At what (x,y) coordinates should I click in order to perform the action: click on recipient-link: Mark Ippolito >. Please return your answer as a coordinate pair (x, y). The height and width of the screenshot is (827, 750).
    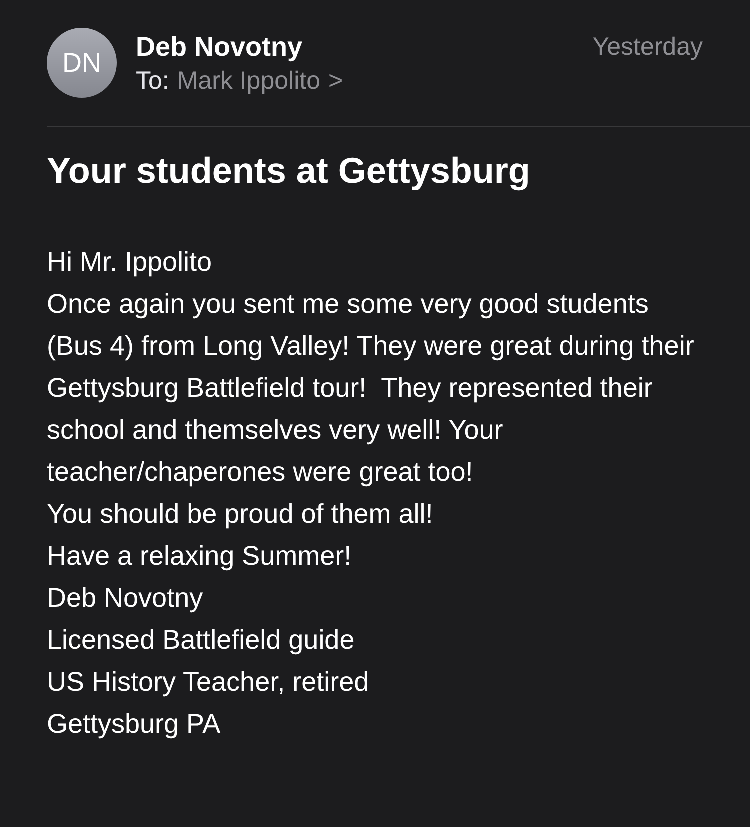
    Looking at the image, I should click on (260, 81).